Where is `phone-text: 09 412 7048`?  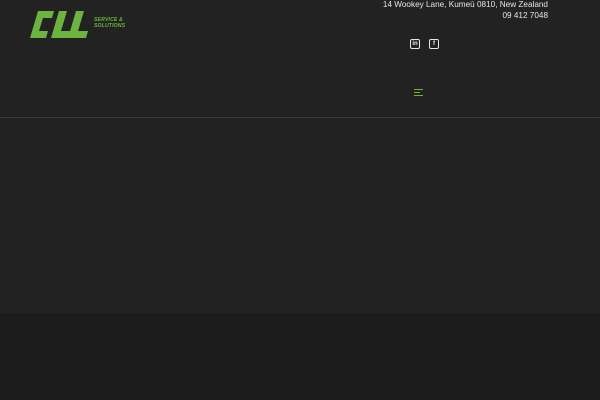
phone-text: 09 412 7048 is located at coordinates (465, 16).